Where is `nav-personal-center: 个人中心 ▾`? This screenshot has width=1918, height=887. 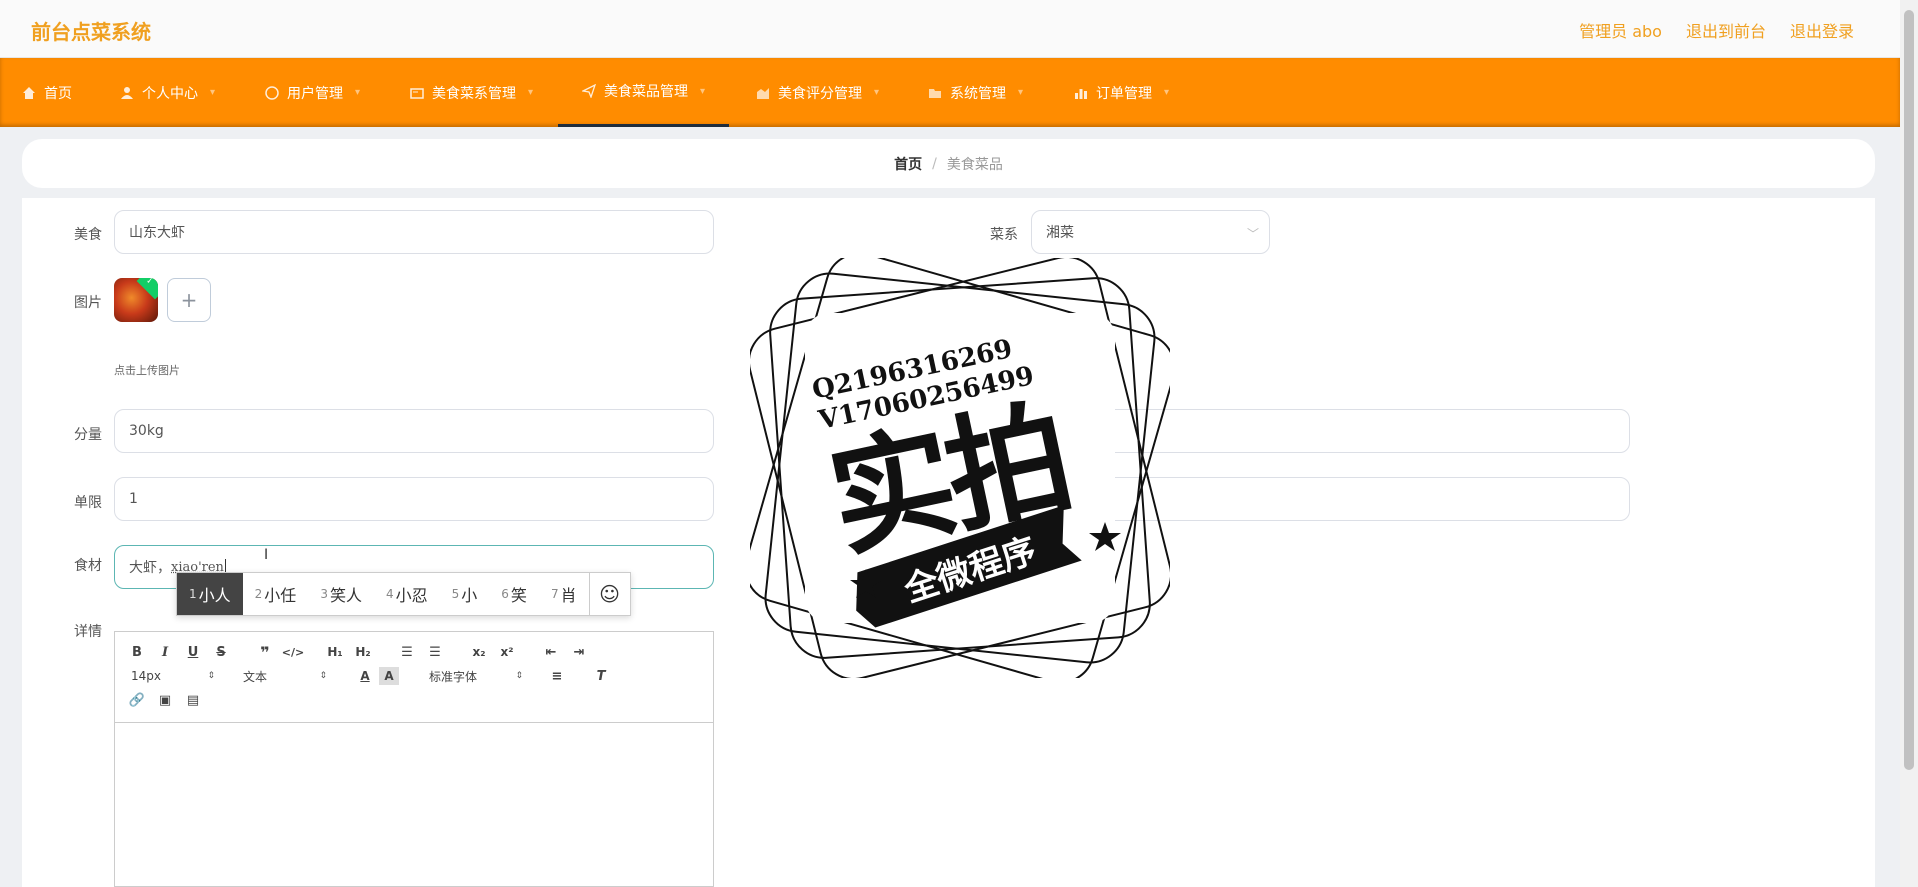 nav-personal-center: 个人中心 ▾ is located at coordinates (167, 92).